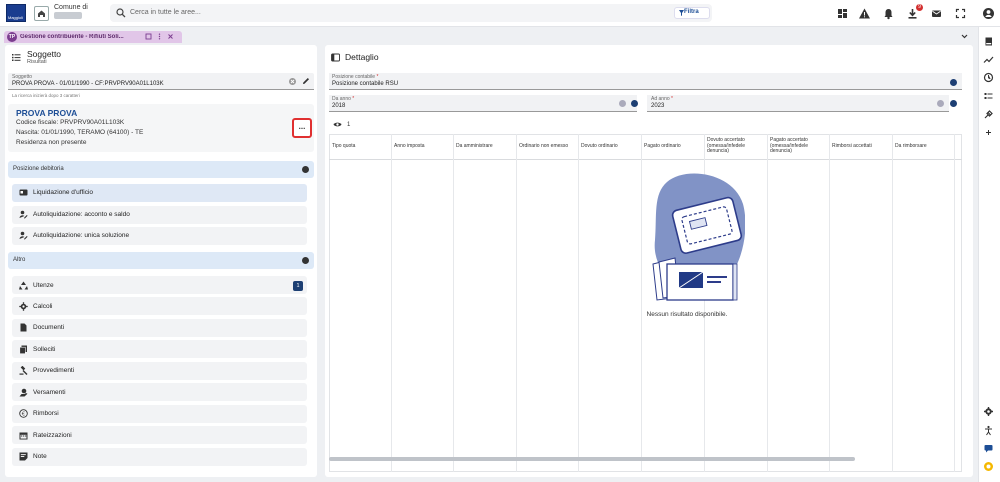 This screenshot has height=482, width=1000. Describe the element at coordinates (23, 306) in the screenshot. I see `gear-icon` at that location.